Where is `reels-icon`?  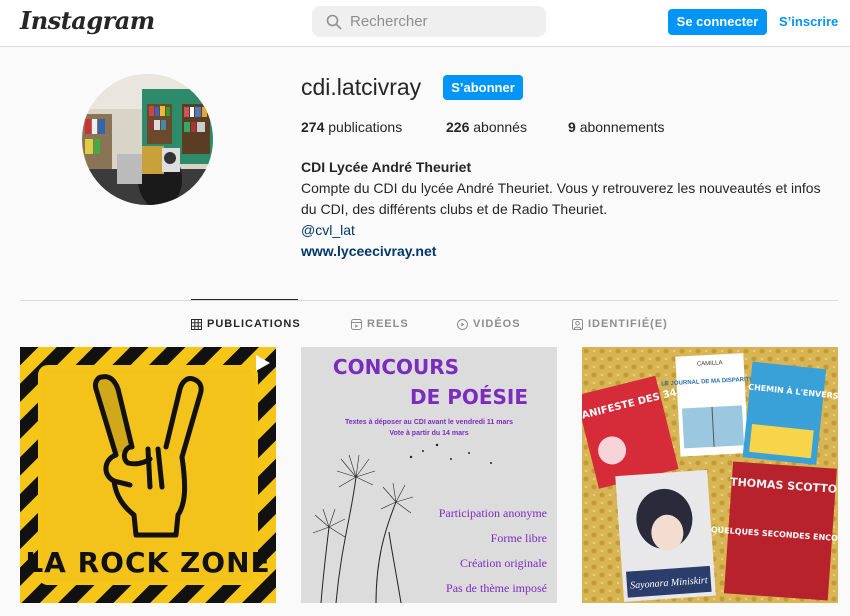
reels-icon is located at coordinates (356, 324).